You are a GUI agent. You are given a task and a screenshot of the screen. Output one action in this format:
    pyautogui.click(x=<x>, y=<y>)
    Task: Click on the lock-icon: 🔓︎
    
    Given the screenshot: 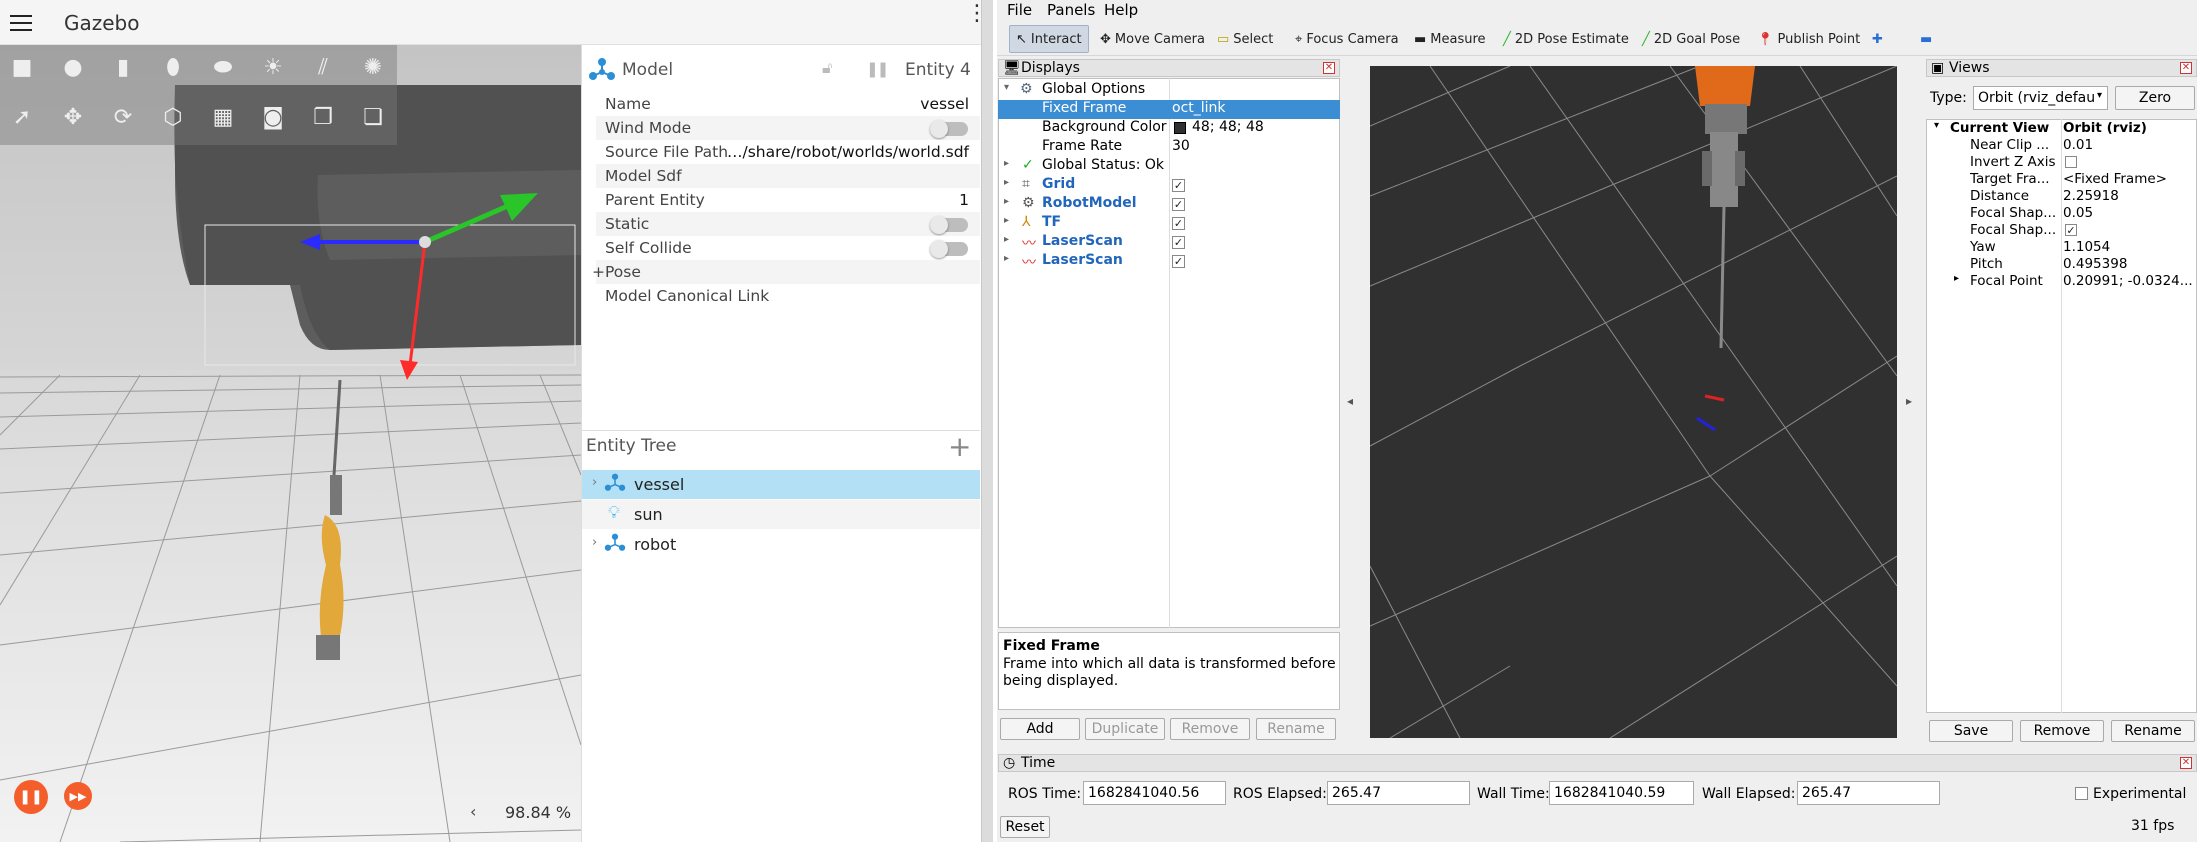 What is the action you would take?
    pyautogui.click(x=827, y=68)
    